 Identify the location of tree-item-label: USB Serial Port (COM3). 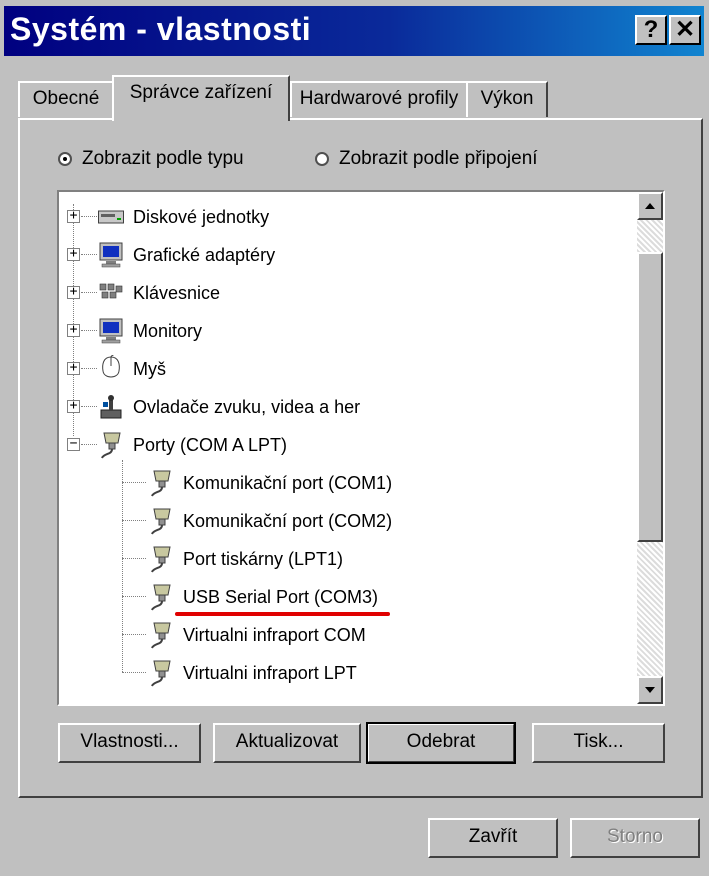
(281, 596).